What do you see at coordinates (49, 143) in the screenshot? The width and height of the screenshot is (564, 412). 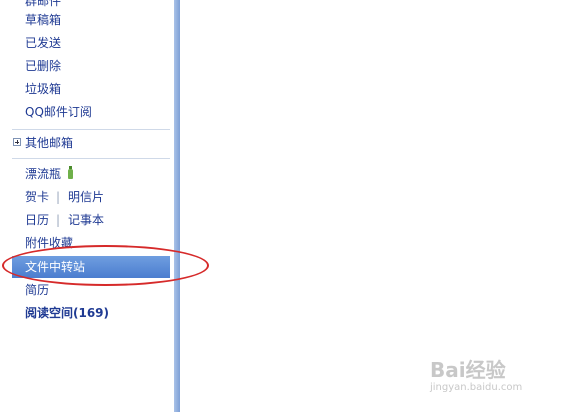 I see `other-mailboxes-label: 其他邮箱` at bounding box center [49, 143].